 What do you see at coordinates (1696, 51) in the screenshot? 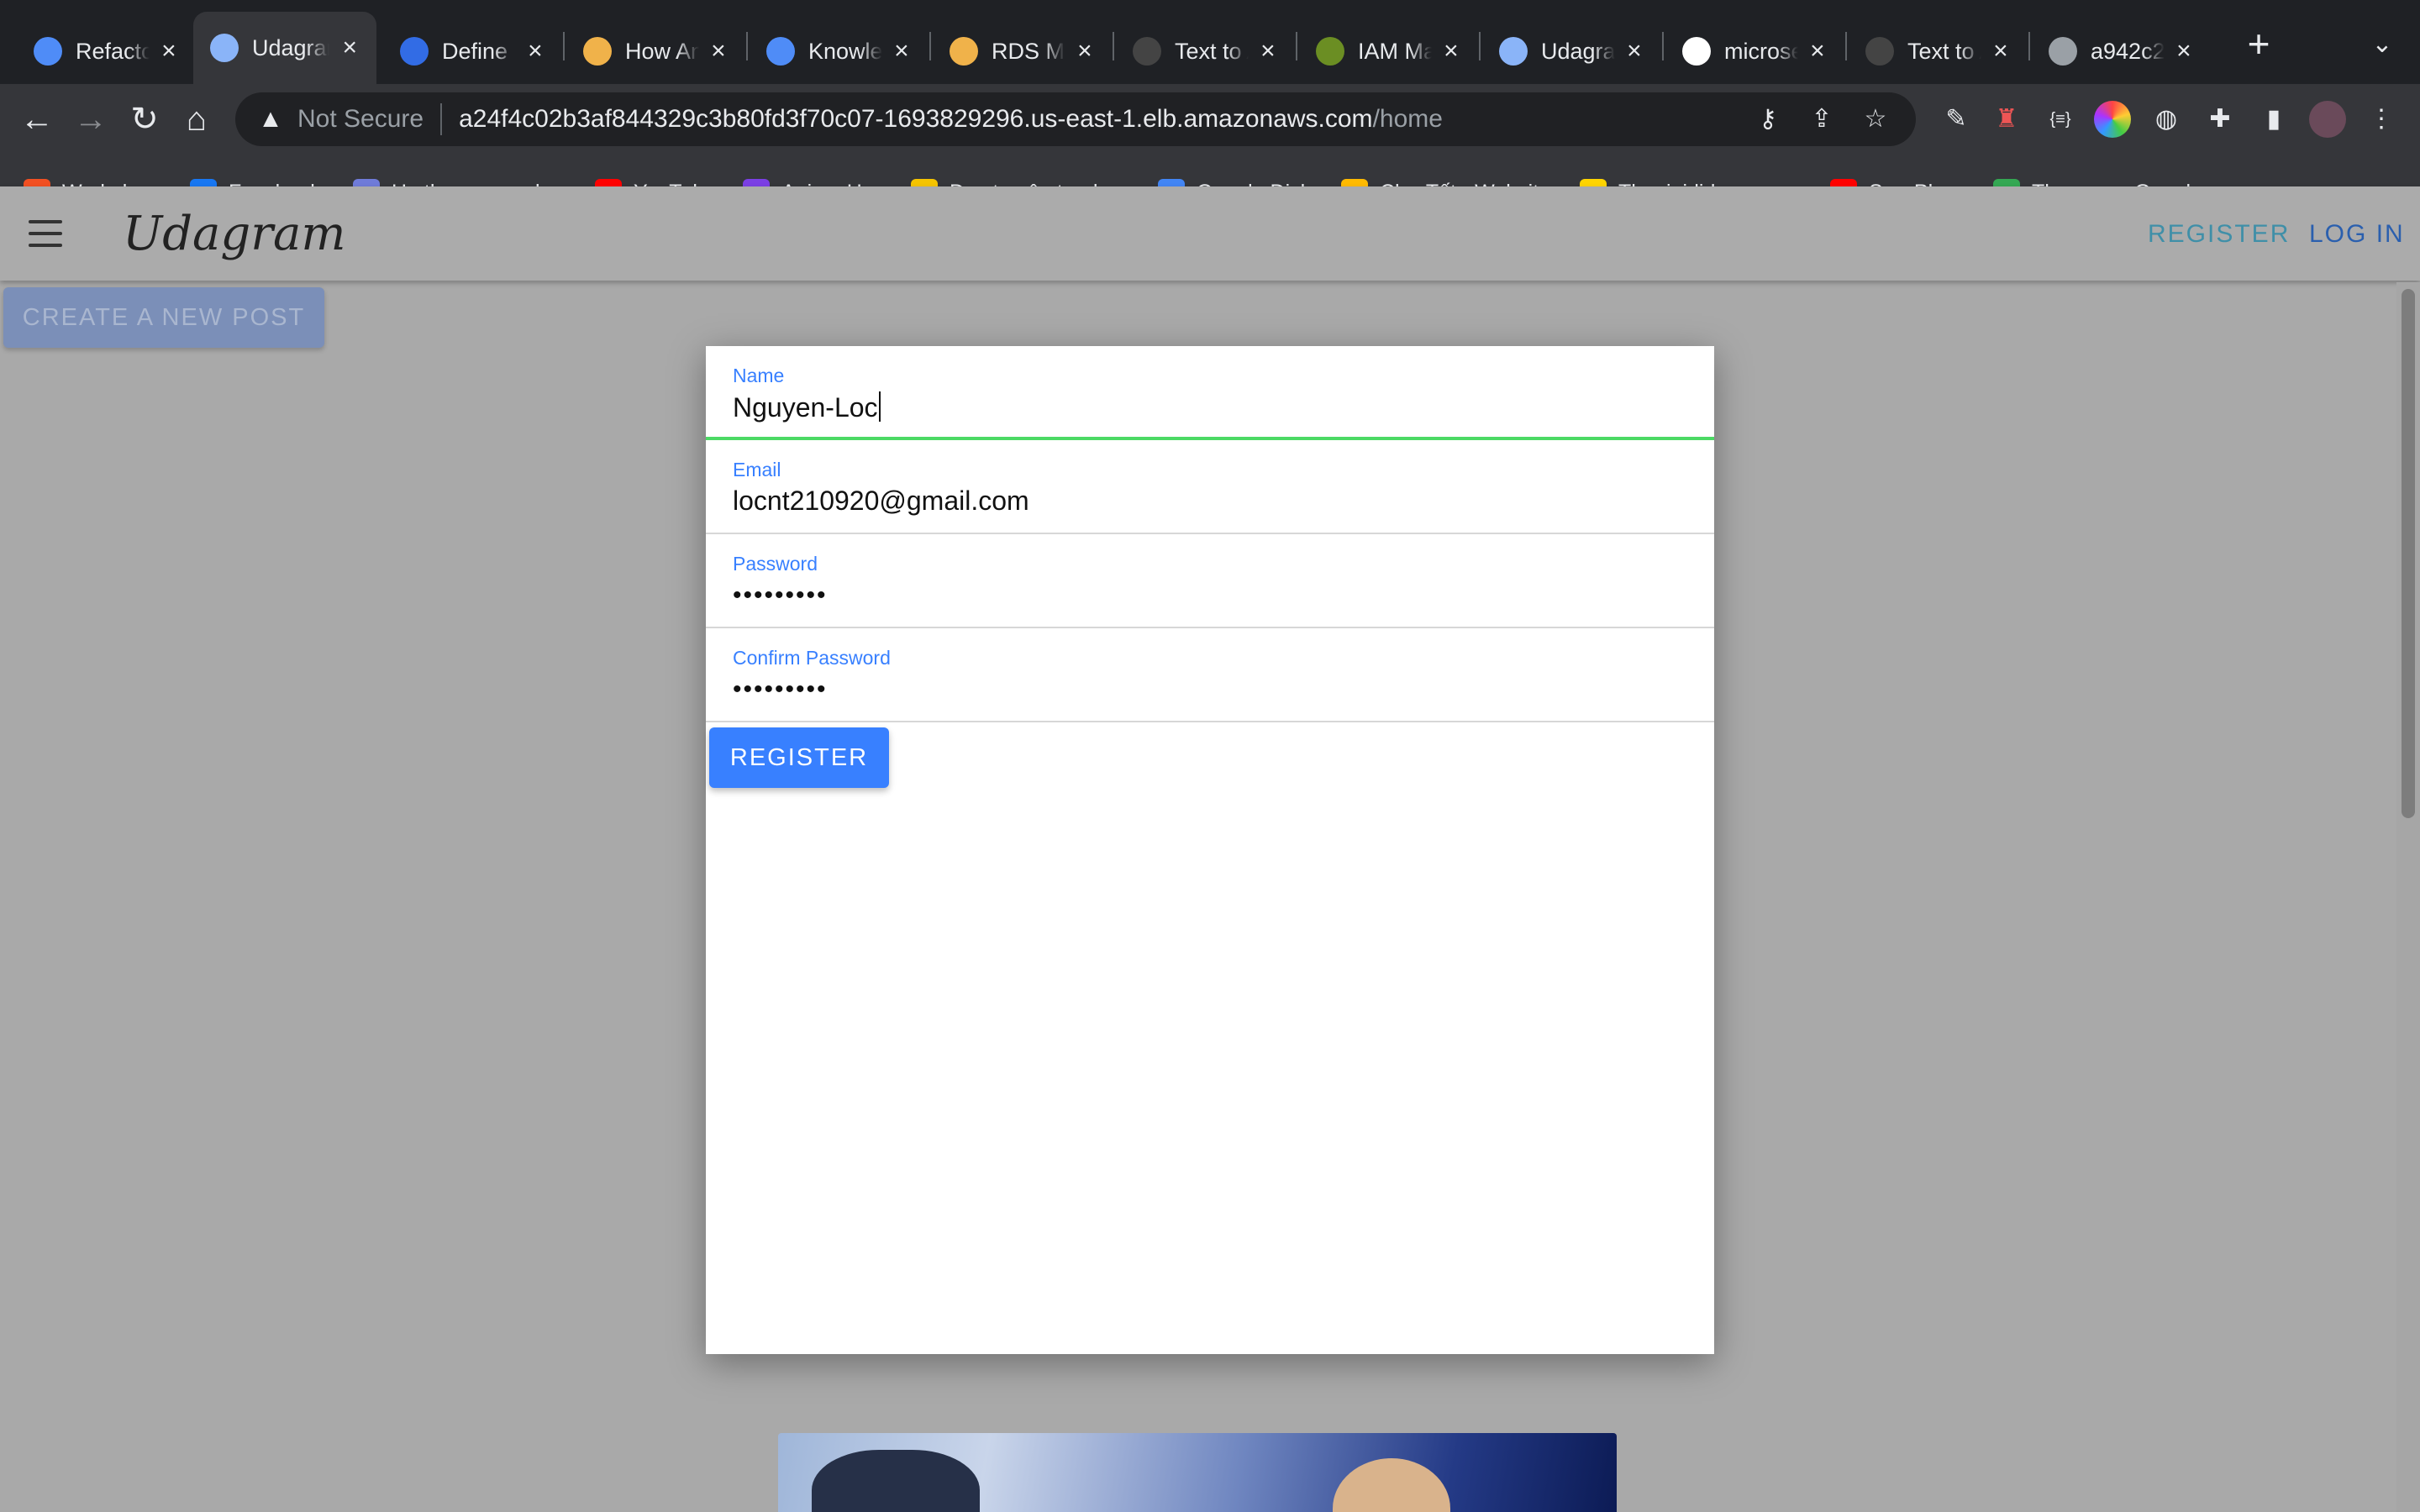
I see `github-icon` at bounding box center [1696, 51].